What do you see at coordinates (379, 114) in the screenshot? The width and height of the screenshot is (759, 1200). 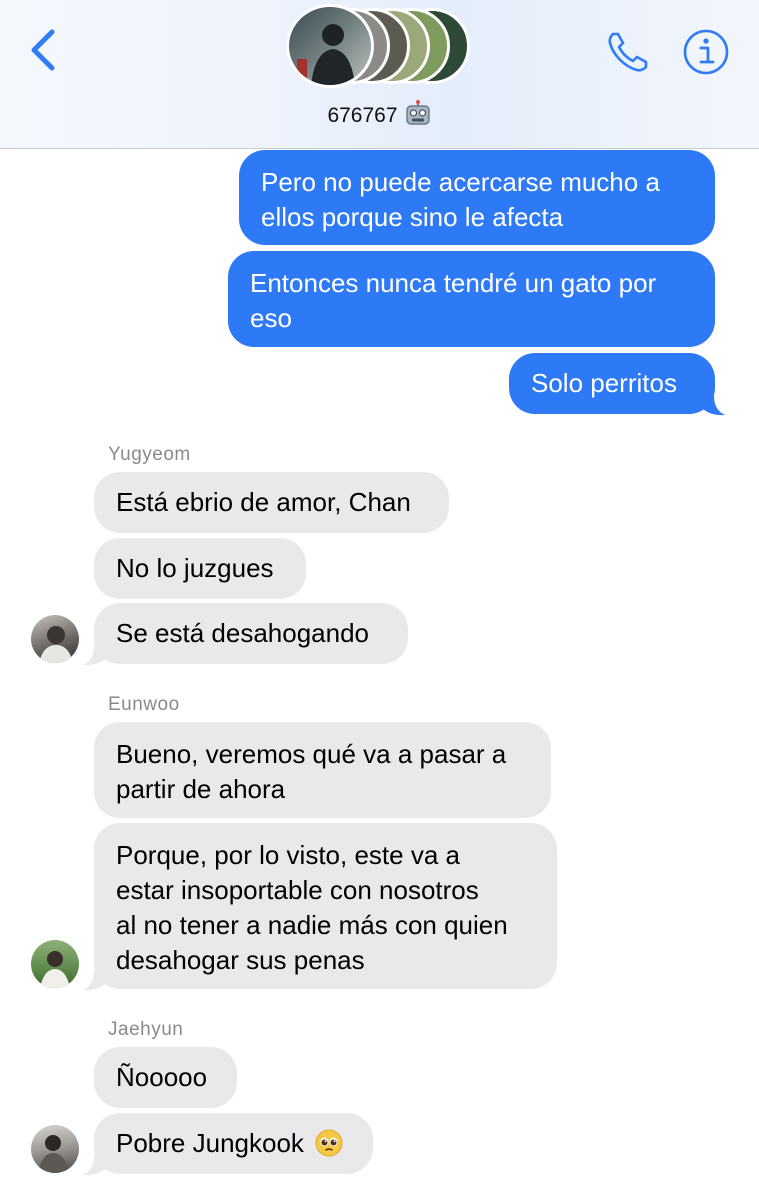 I see `conversation-title: 676767` at bounding box center [379, 114].